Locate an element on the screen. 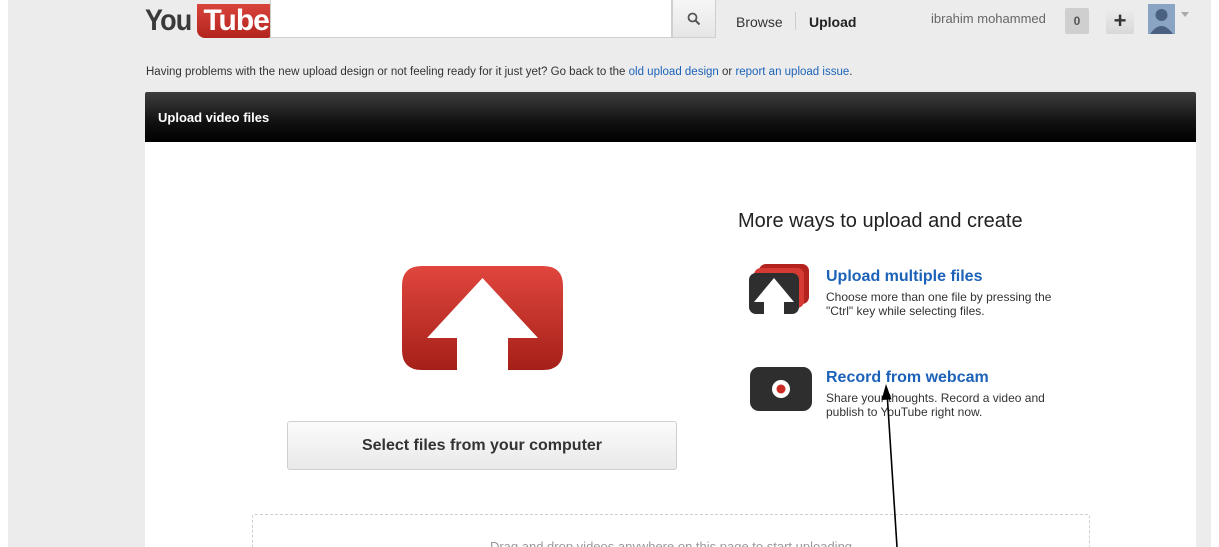 The image size is (1219, 547). more-ways-heading: More ways to upload and create is located at coordinates (880, 221).